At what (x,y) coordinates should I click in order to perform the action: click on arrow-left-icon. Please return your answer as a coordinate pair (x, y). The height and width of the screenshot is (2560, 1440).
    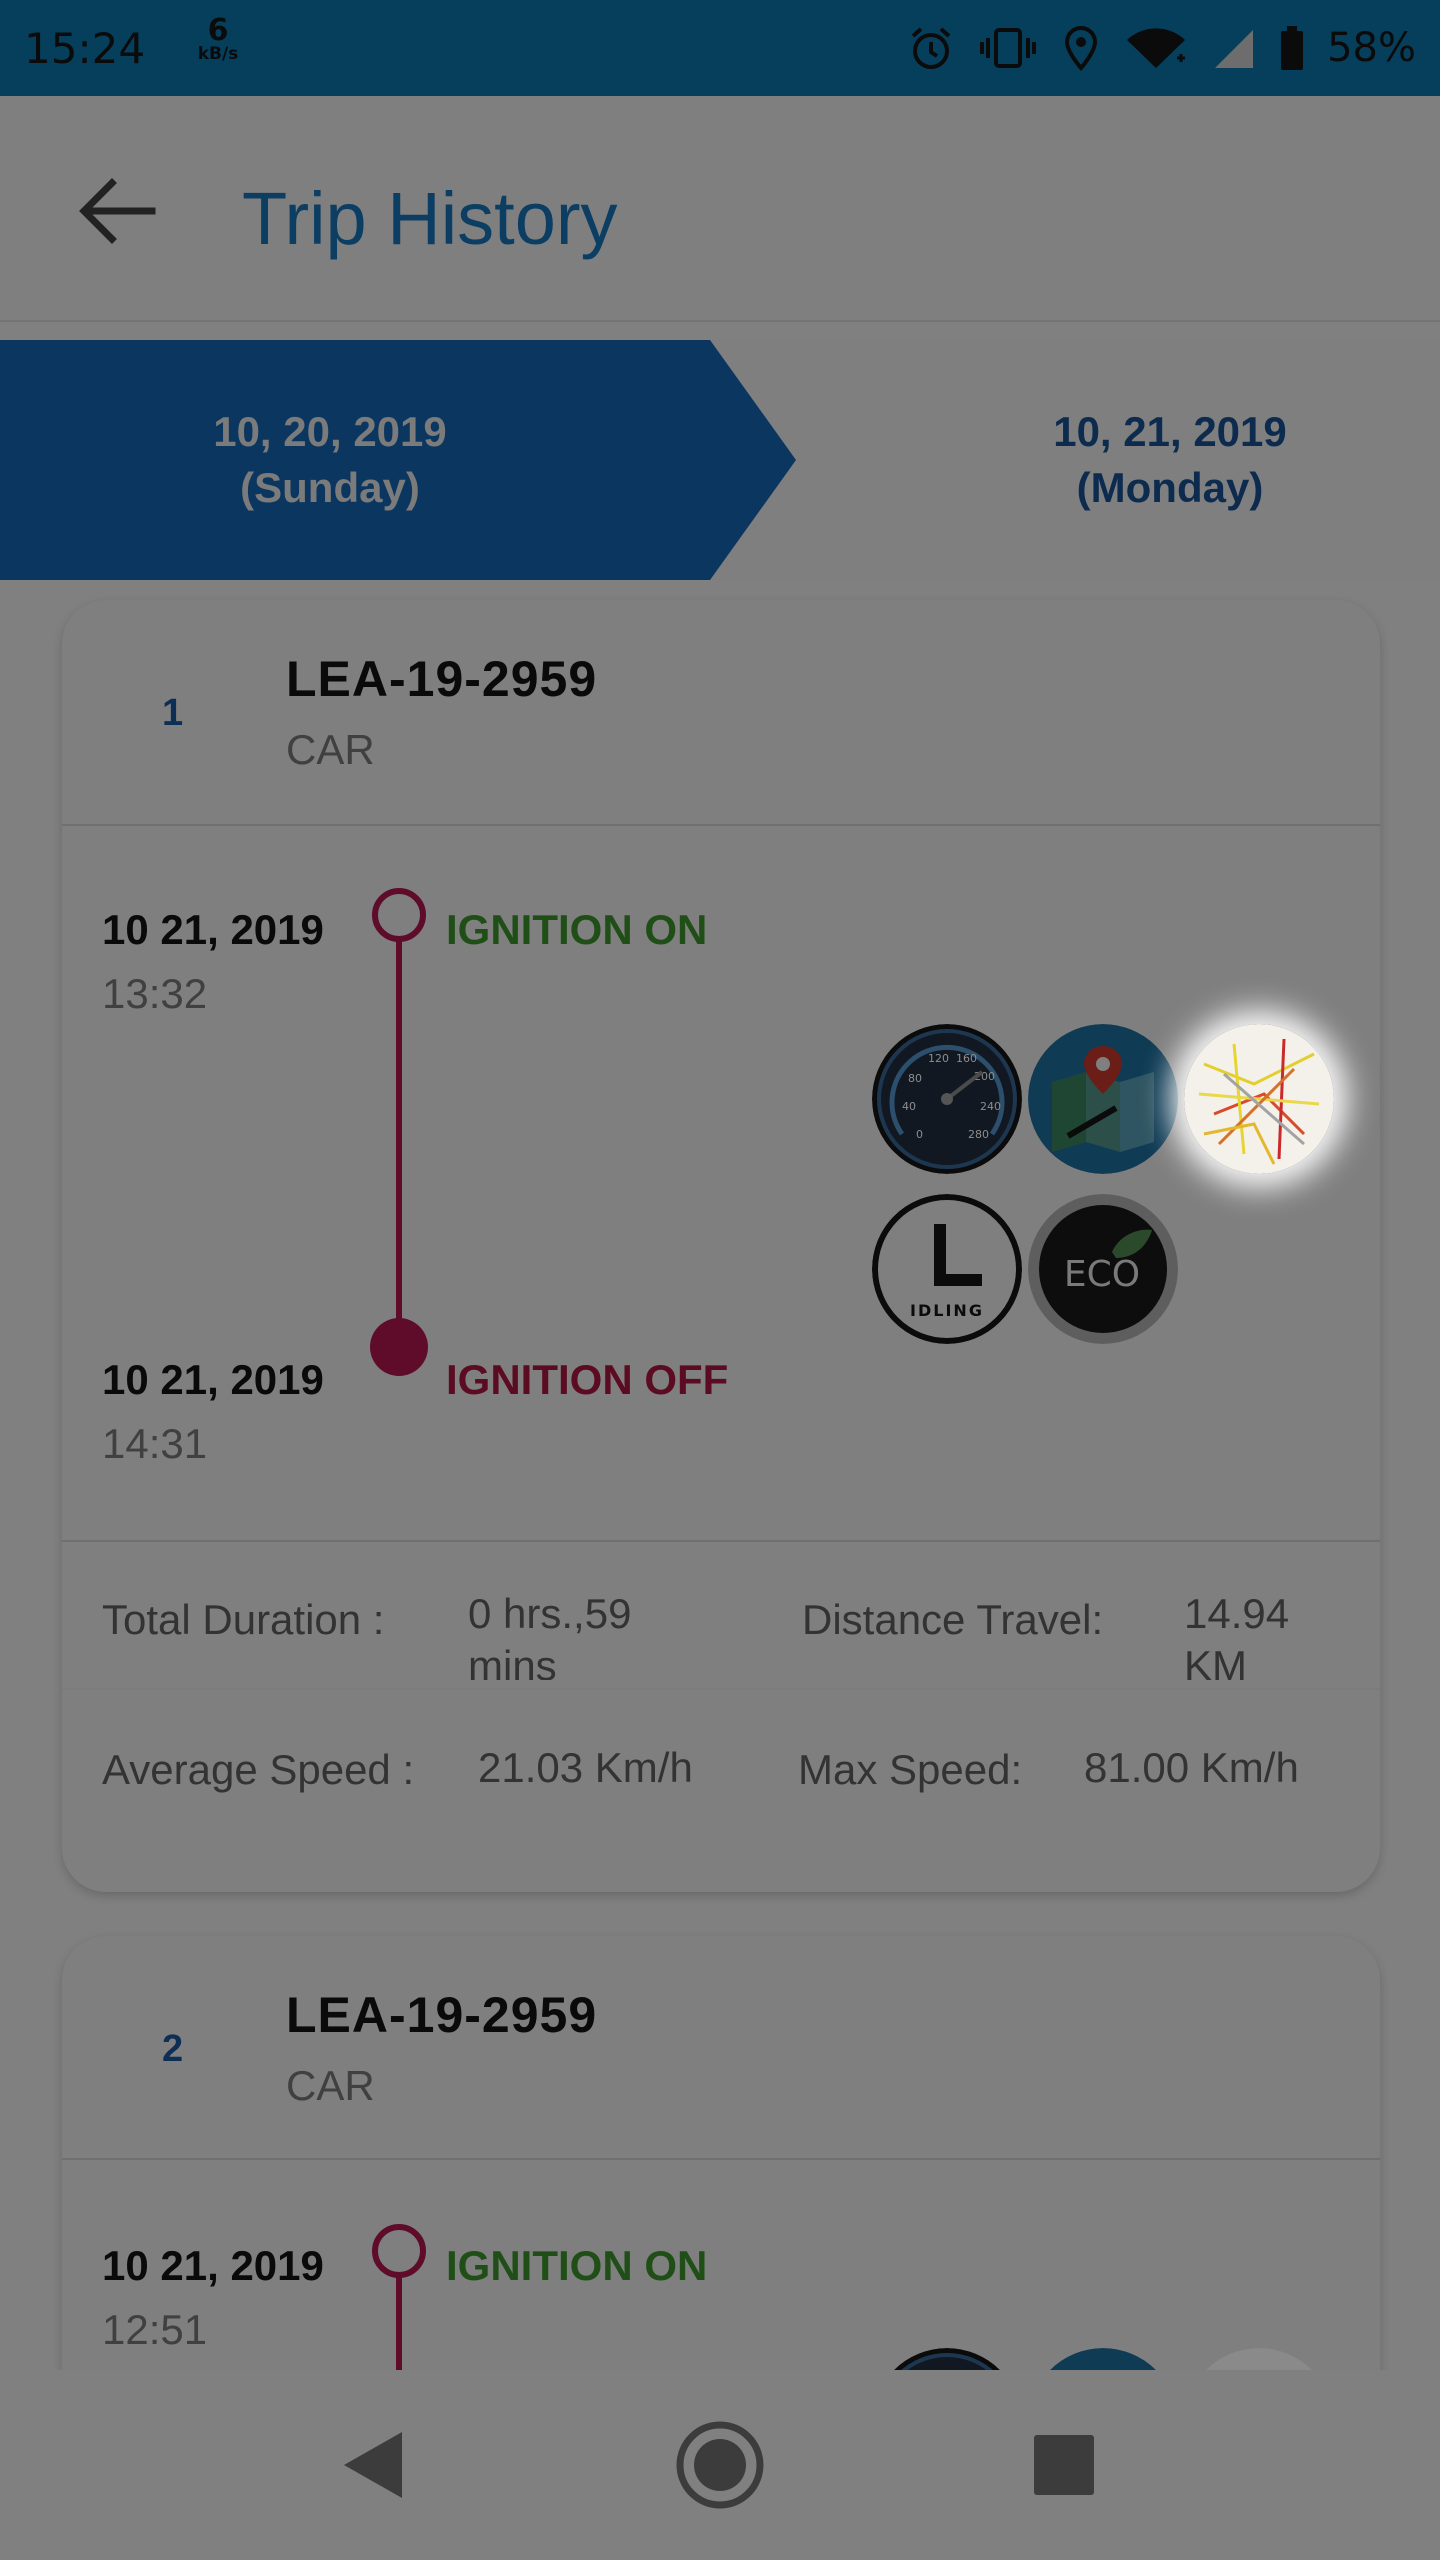
    Looking at the image, I should click on (117, 211).